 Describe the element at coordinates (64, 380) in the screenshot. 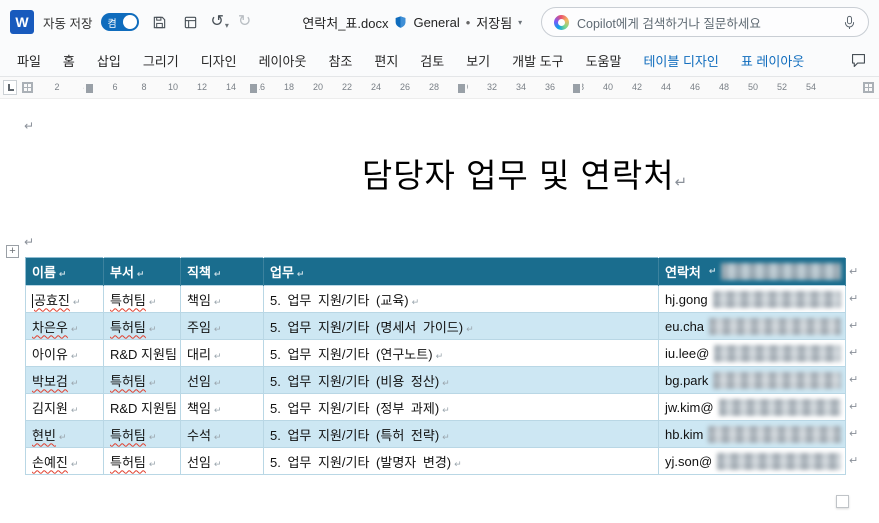

I see `cell-name: 박보검 ↵` at that location.